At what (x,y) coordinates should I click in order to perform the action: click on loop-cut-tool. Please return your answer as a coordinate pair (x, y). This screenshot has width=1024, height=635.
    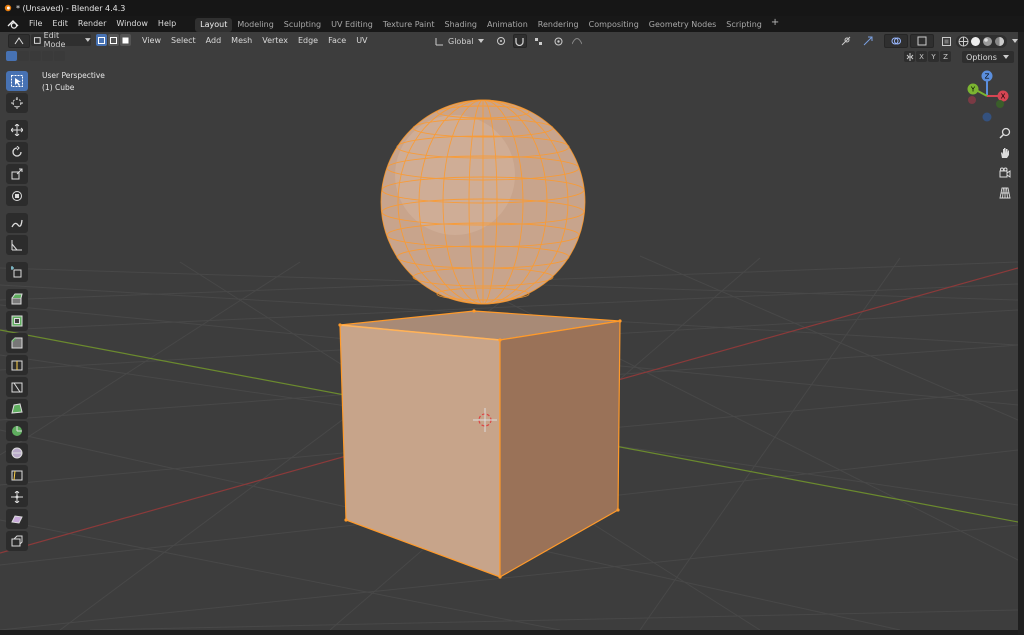
    Looking at the image, I should click on (17, 365).